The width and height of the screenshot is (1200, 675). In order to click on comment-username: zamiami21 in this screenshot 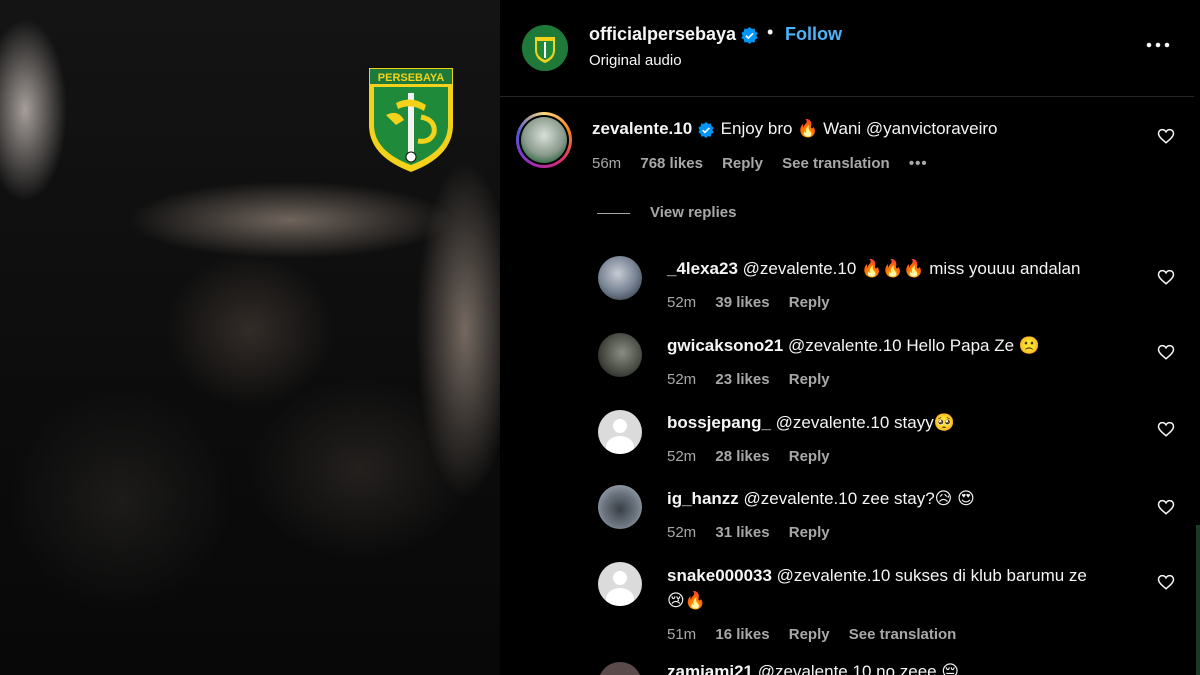, I will do `click(710, 668)`.